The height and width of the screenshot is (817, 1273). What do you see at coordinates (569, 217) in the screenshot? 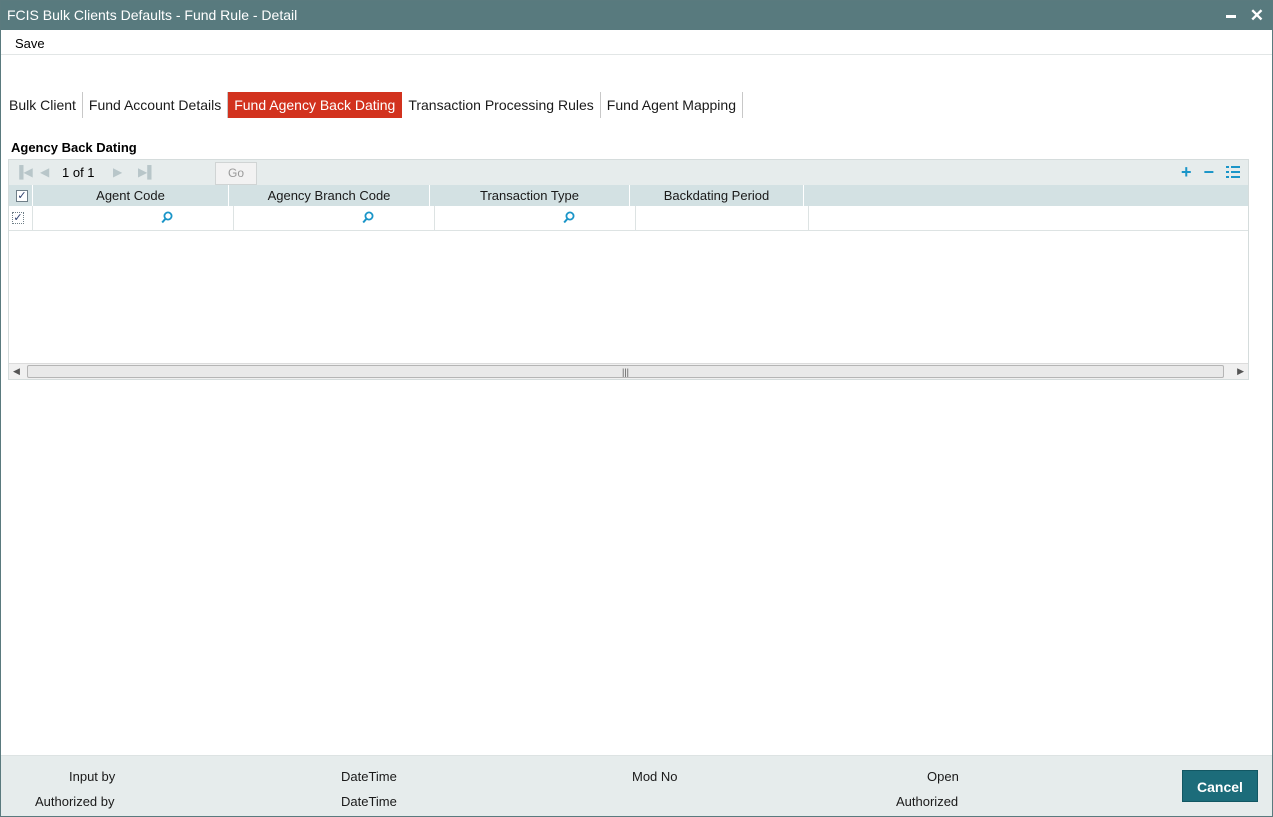
I see `transaction-type-search-icon` at bounding box center [569, 217].